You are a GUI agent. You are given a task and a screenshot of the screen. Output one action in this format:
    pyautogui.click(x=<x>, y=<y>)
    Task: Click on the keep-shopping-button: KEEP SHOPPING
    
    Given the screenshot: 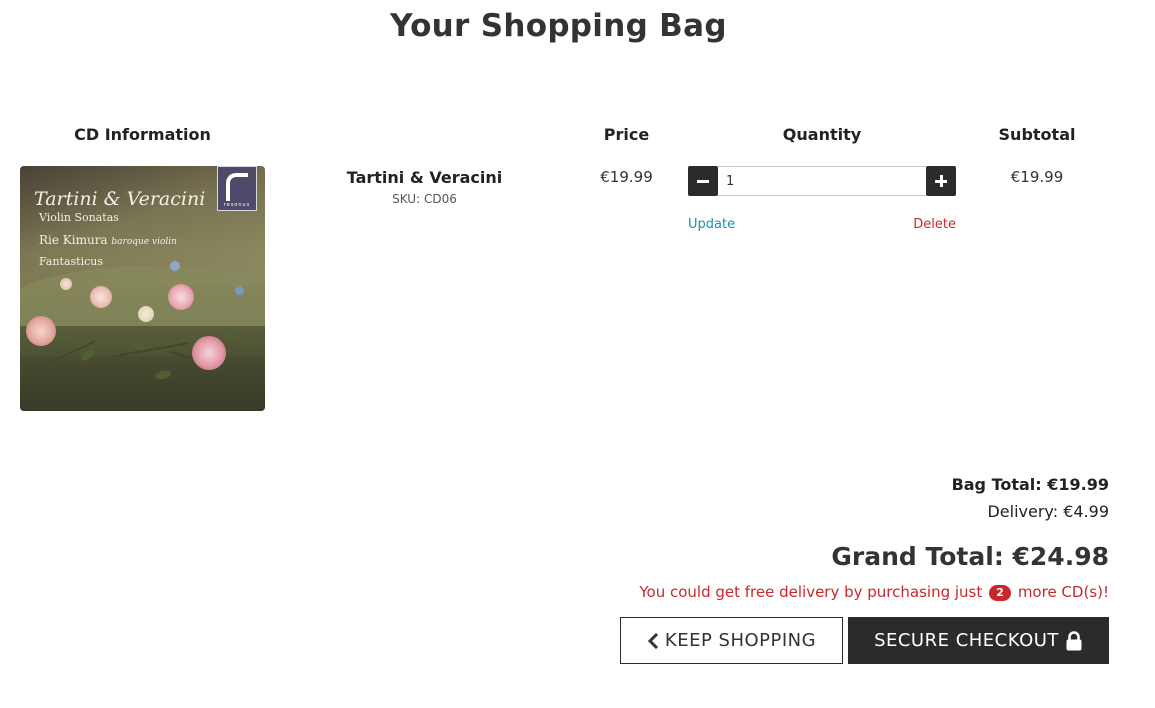 What is the action you would take?
    pyautogui.click(x=731, y=640)
    